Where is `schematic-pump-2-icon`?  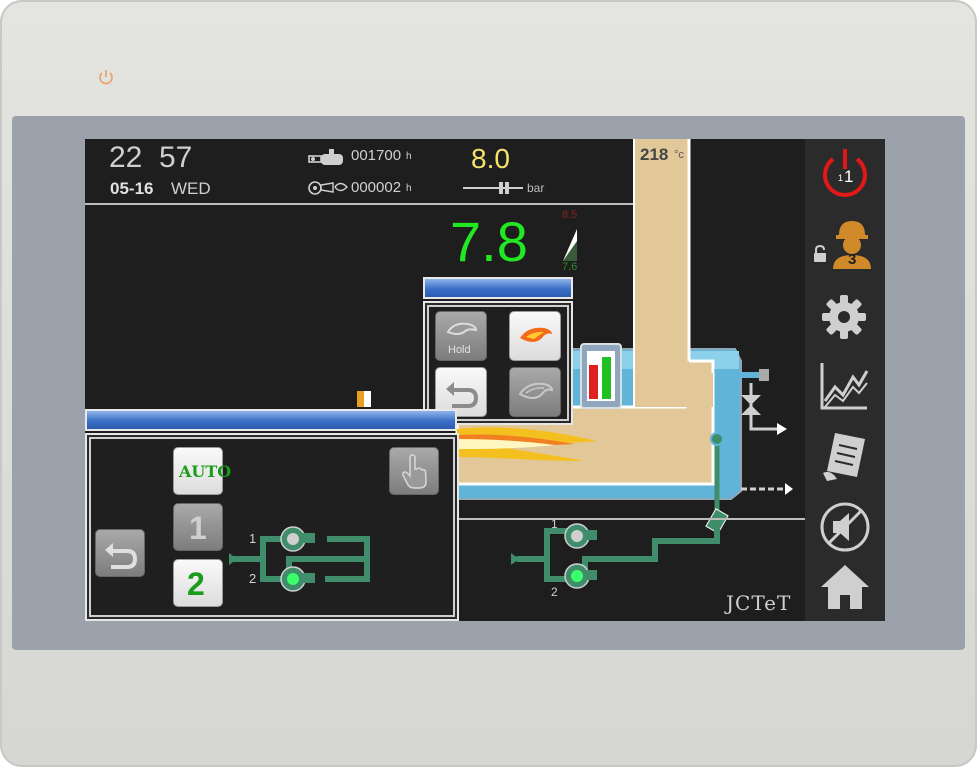
schematic-pump-2-icon is located at coordinates (580, 576).